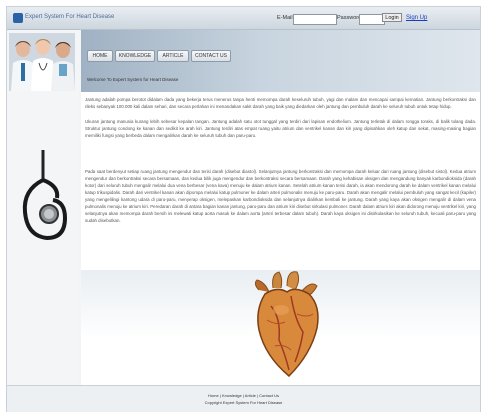  Describe the element at coordinates (173, 56) in the screenshot. I see `tab-article: ARTICLE` at that location.